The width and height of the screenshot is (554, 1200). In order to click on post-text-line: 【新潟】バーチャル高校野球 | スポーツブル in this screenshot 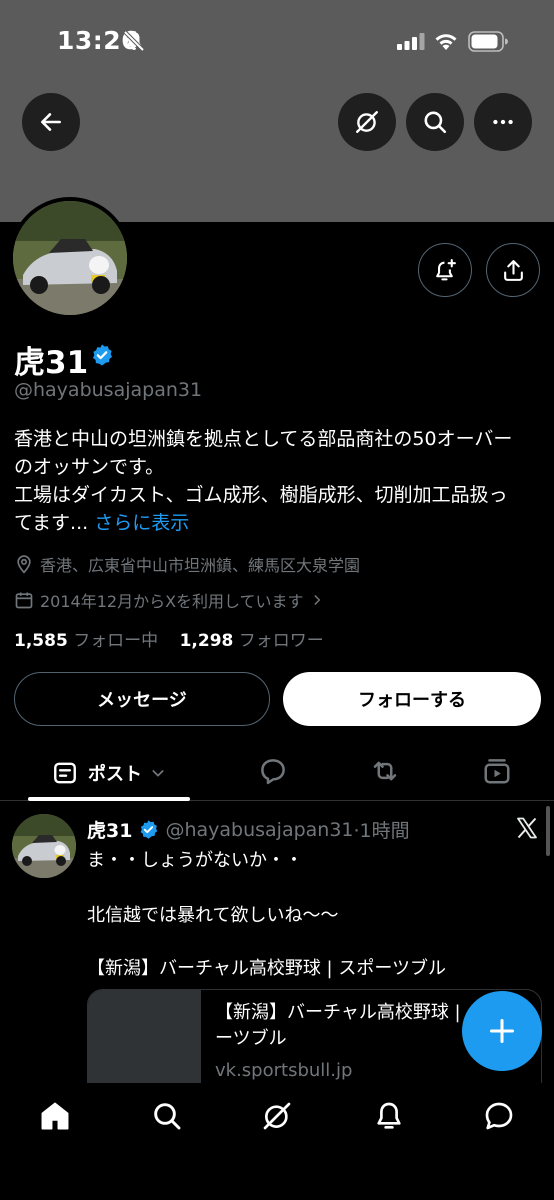, I will do `click(266, 968)`.